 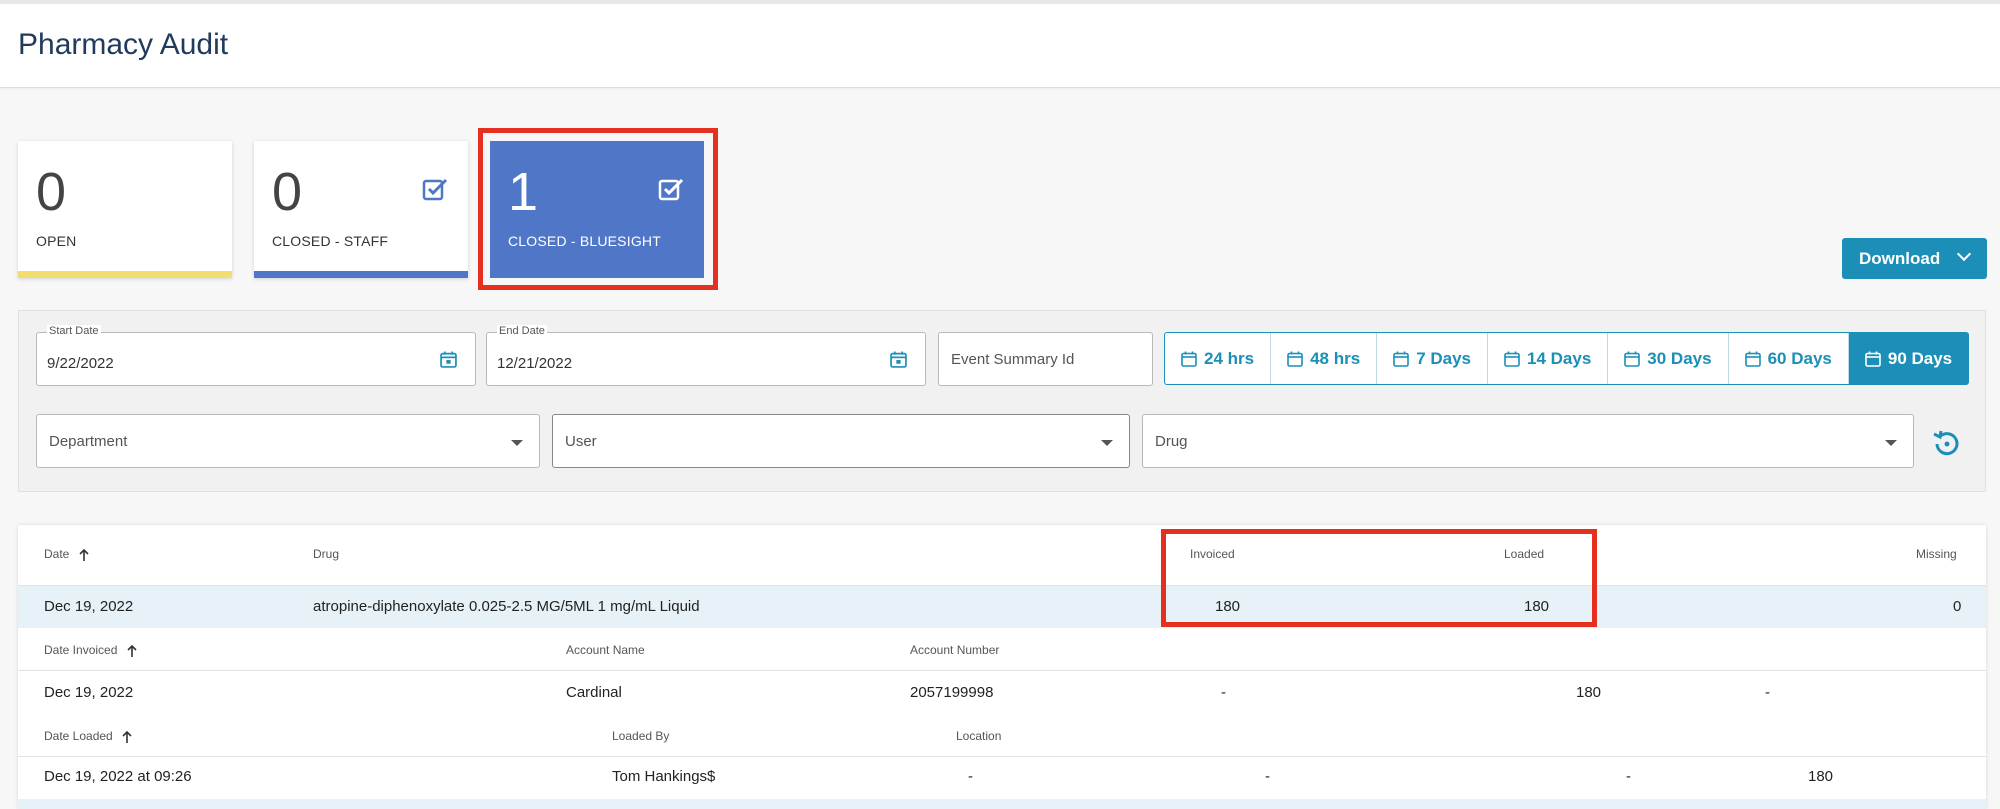 I want to click on next-row-edge, so click(x=1002, y=804).